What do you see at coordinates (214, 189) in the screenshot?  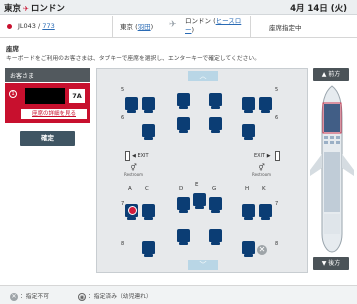 I see `column-label: G` at bounding box center [214, 189].